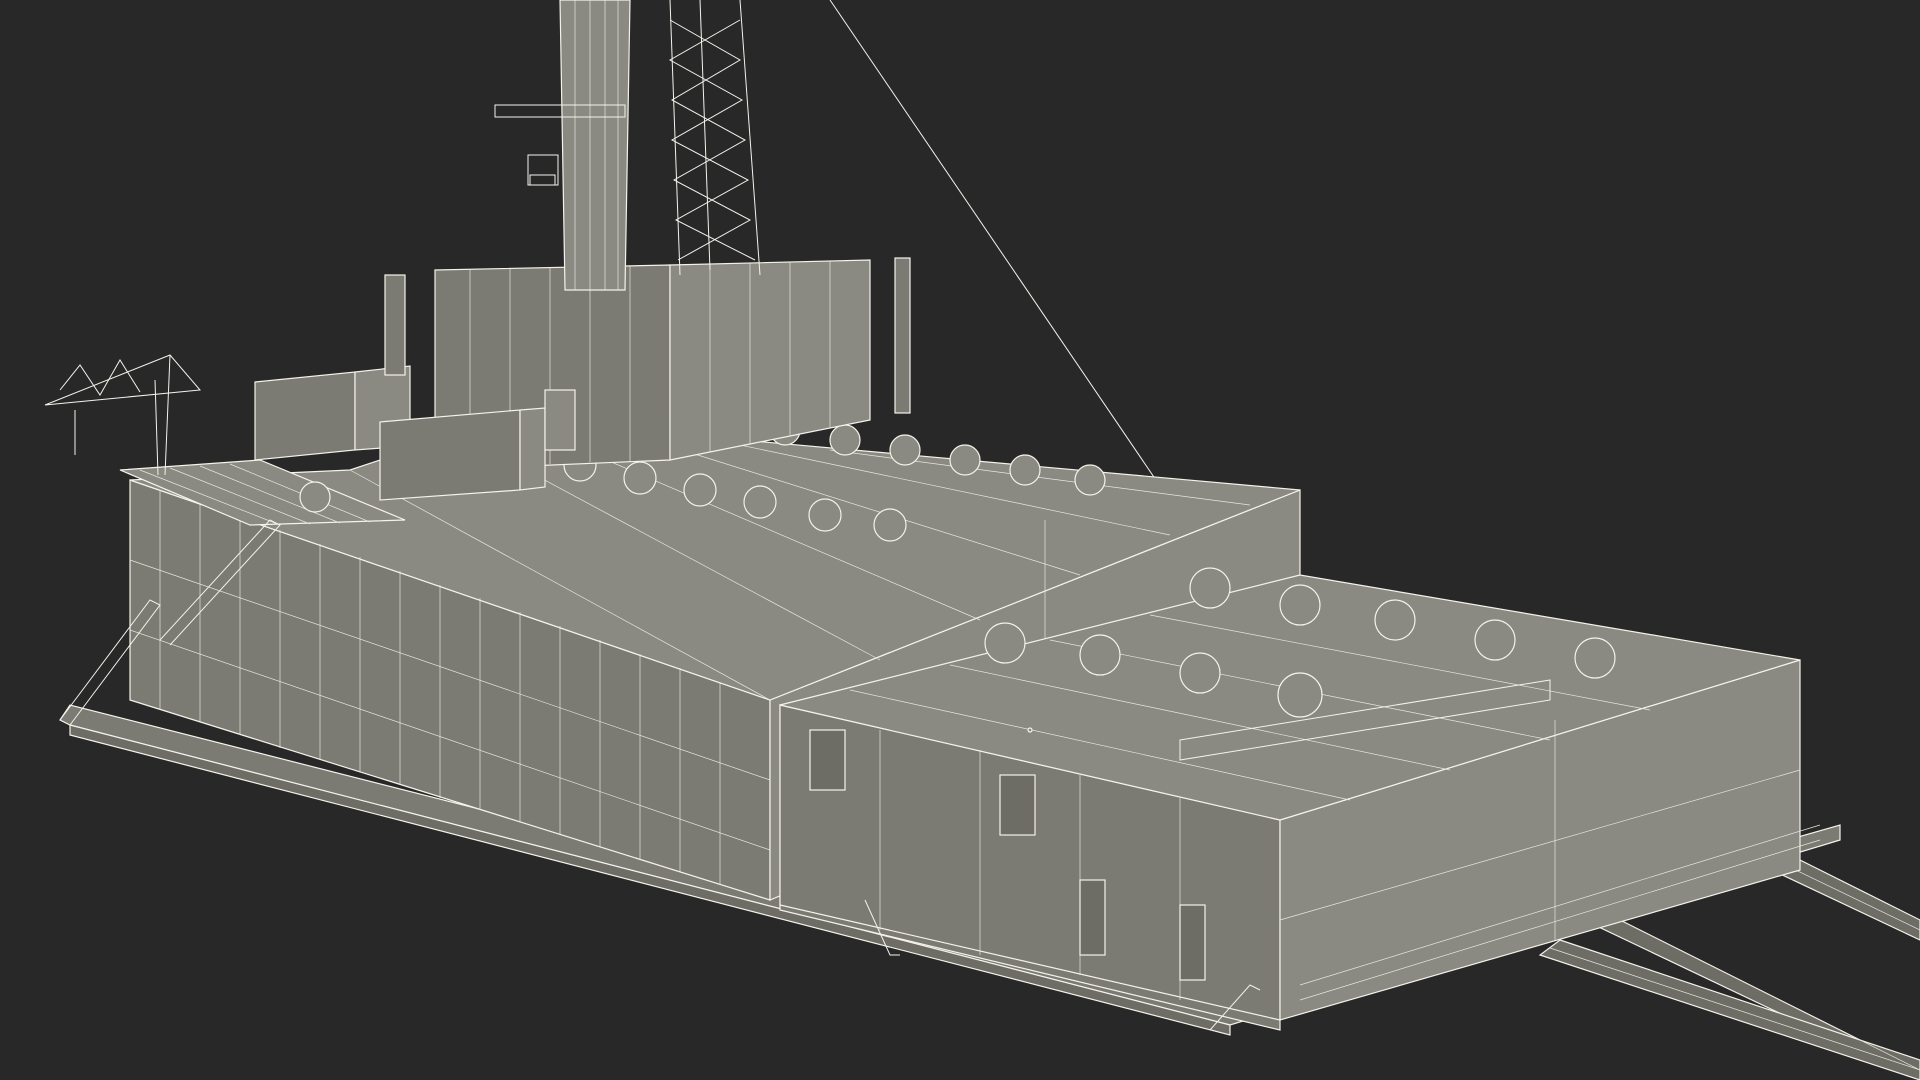  I want to click on crane, so click(123, 415).